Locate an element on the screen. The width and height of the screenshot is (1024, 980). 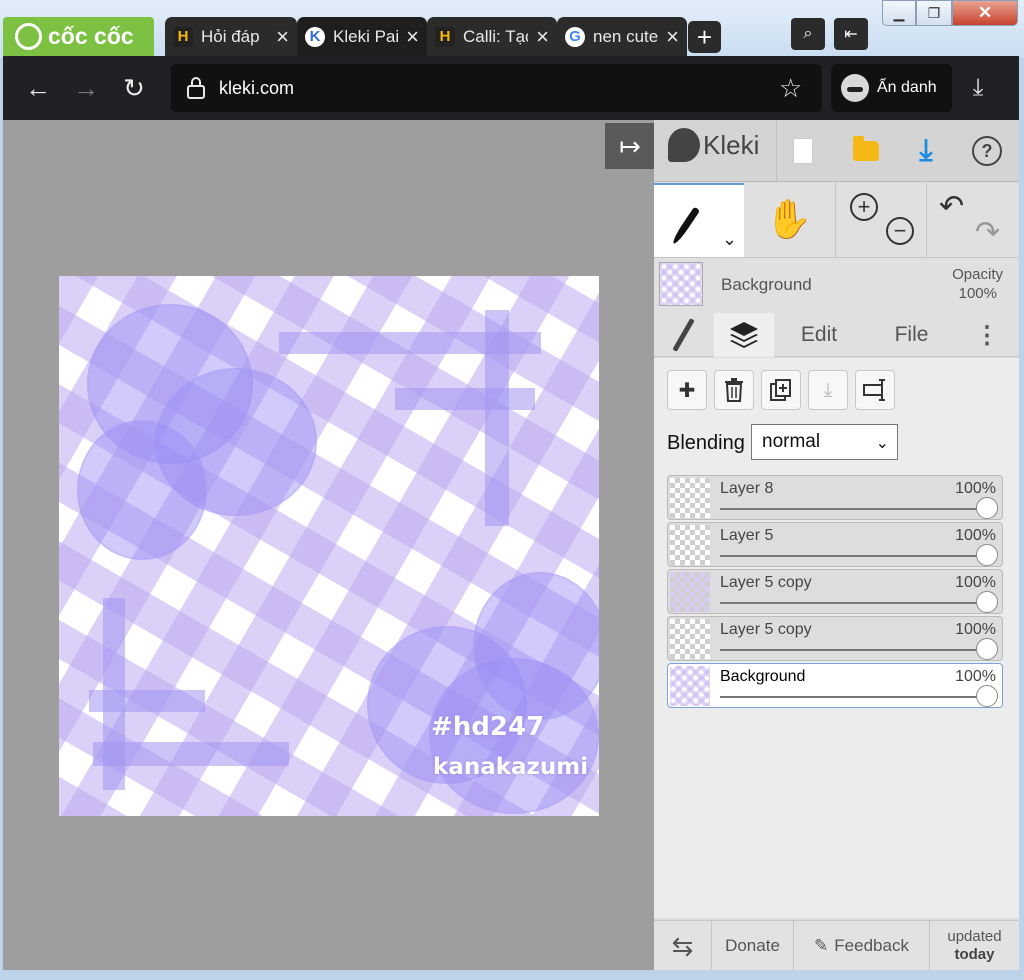
brand-label: cốc cốc is located at coordinates (91, 36).